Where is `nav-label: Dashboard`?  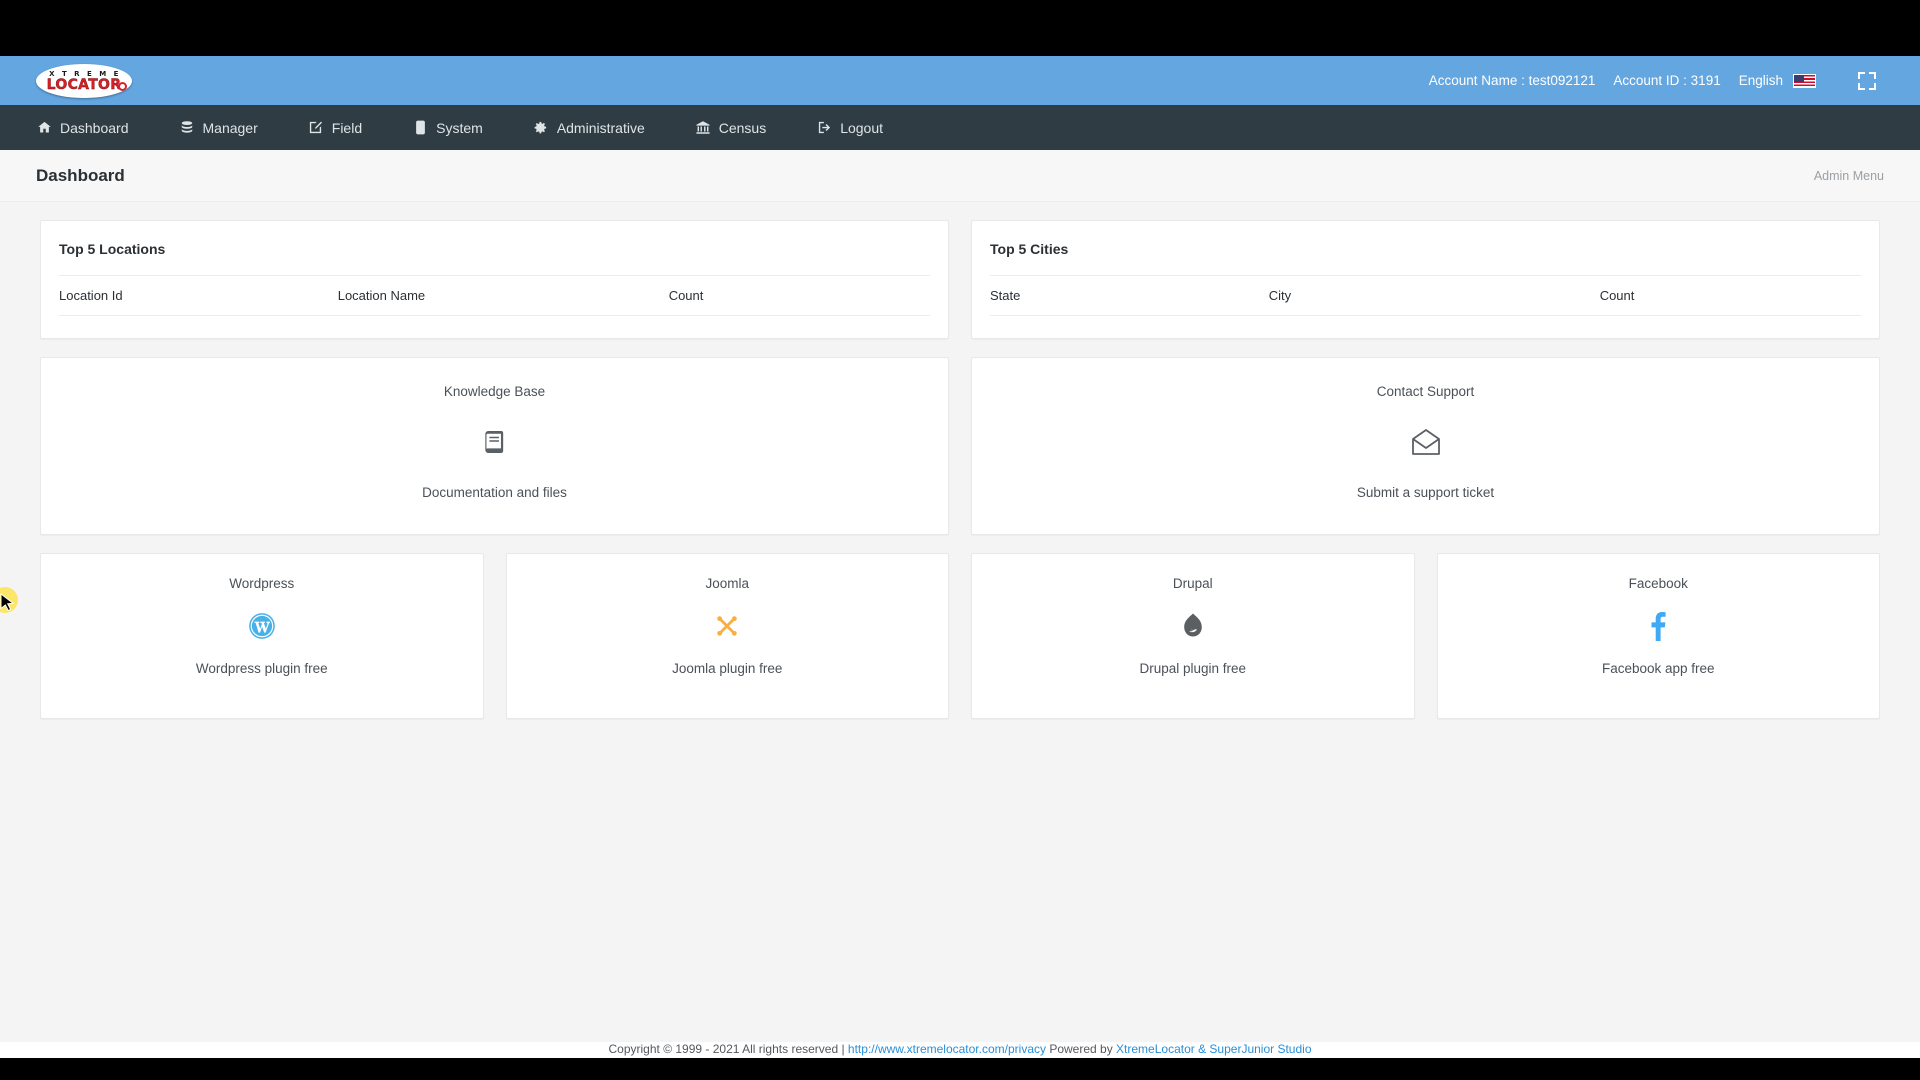
nav-label: Dashboard is located at coordinates (94, 127).